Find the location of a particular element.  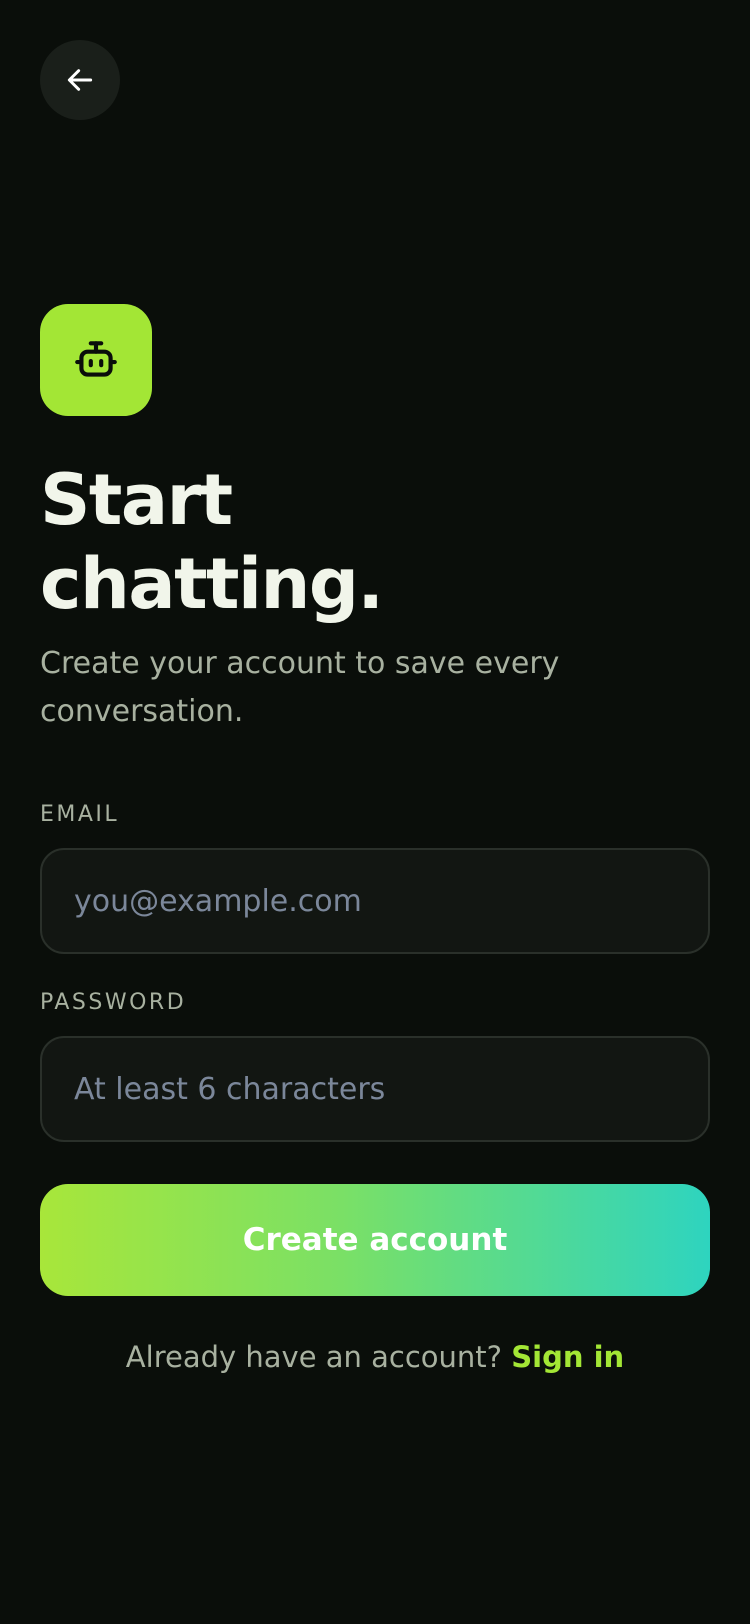

page-title: Start chatting. is located at coordinates (370, 542).